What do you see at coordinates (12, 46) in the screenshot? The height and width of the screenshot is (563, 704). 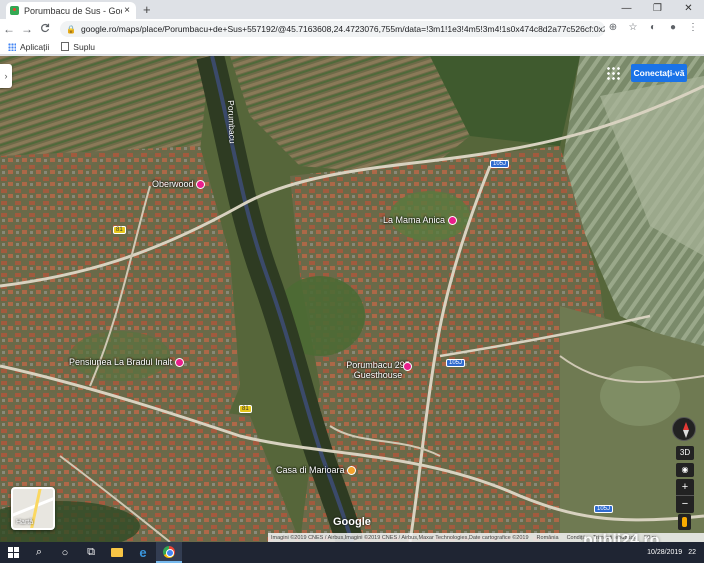 I see `apps-grid-icon` at bounding box center [12, 46].